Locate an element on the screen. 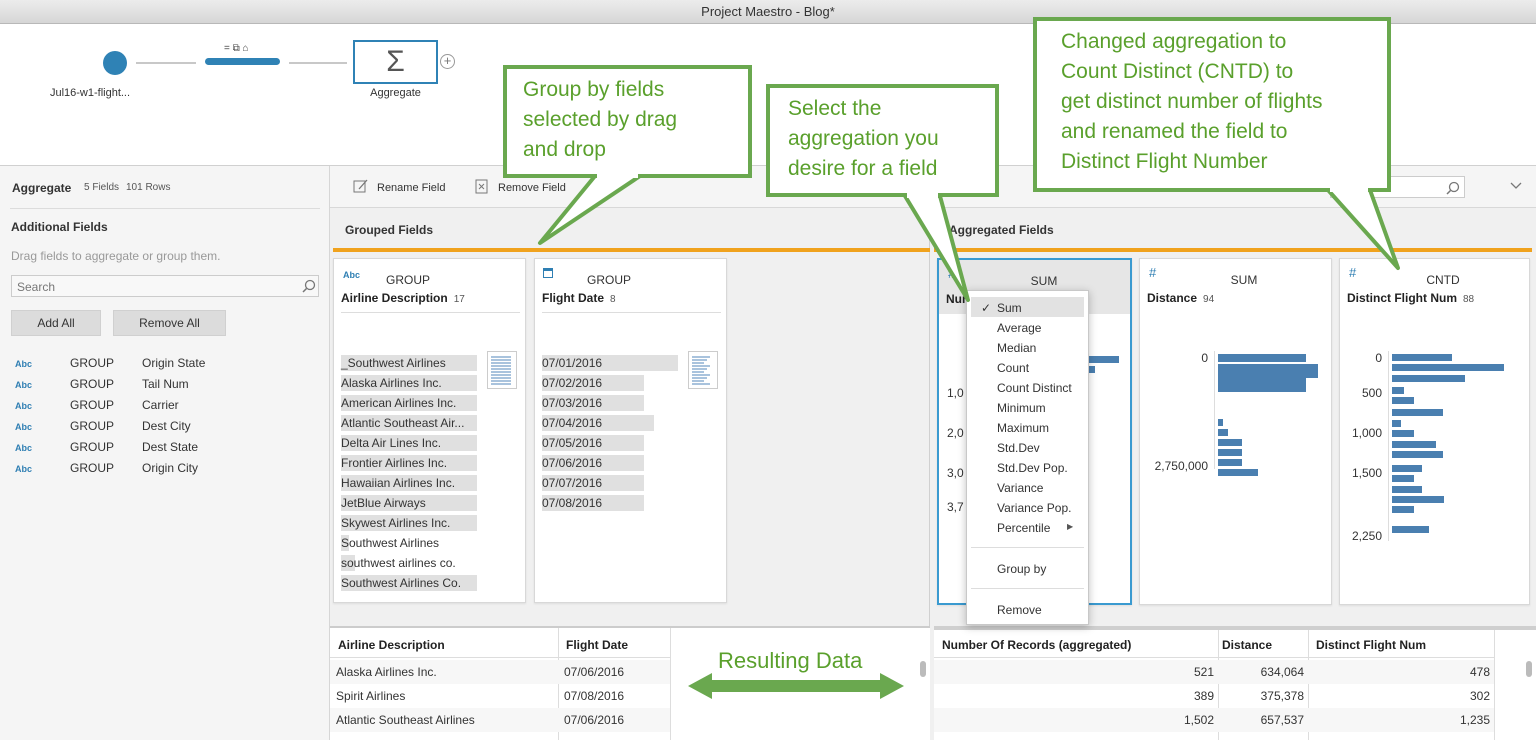 This screenshot has height=740, width=1536. aggregated-field-card: # SUM Distance 94 0 2,750,000 is located at coordinates (1235, 431).